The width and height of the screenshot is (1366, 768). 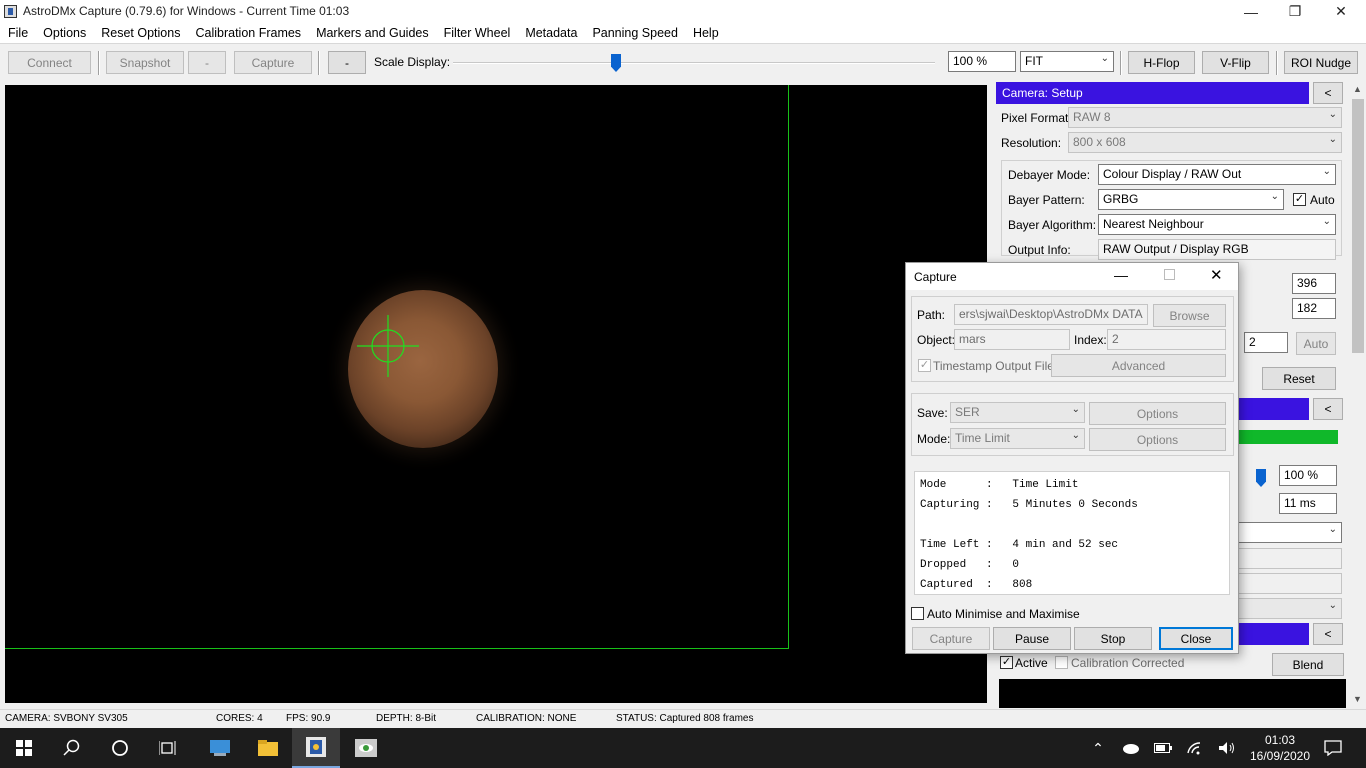 I want to click on snapshot-button: Snapshot, so click(x=145, y=62).